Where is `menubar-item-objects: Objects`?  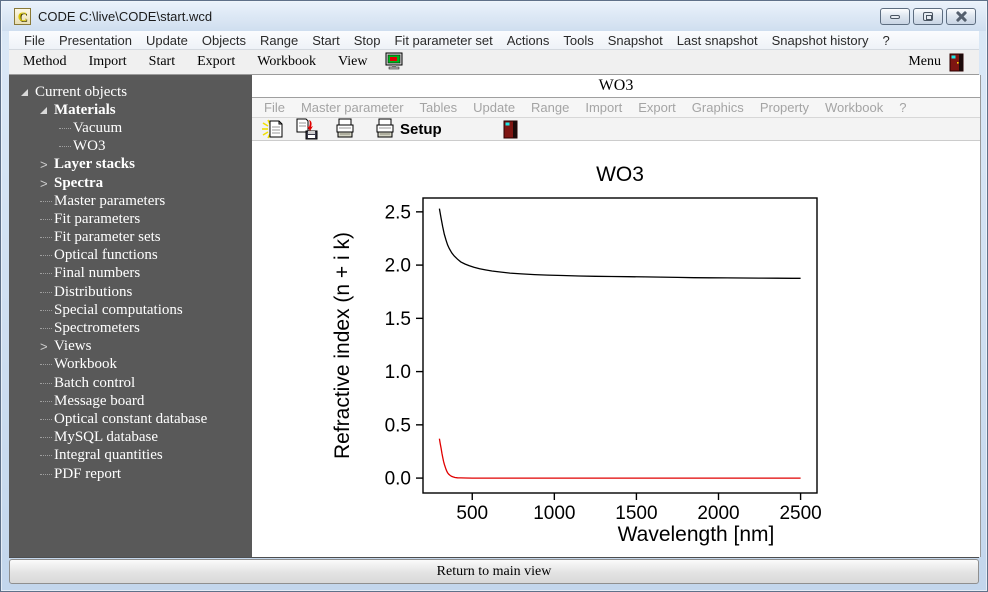
menubar-item-objects: Objects is located at coordinates (224, 40).